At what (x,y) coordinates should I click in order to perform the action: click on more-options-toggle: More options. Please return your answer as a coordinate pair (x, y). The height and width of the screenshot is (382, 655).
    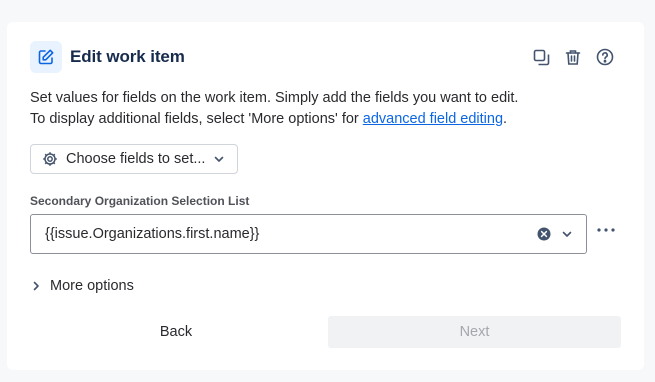
    Looking at the image, I should click on (82, 286).